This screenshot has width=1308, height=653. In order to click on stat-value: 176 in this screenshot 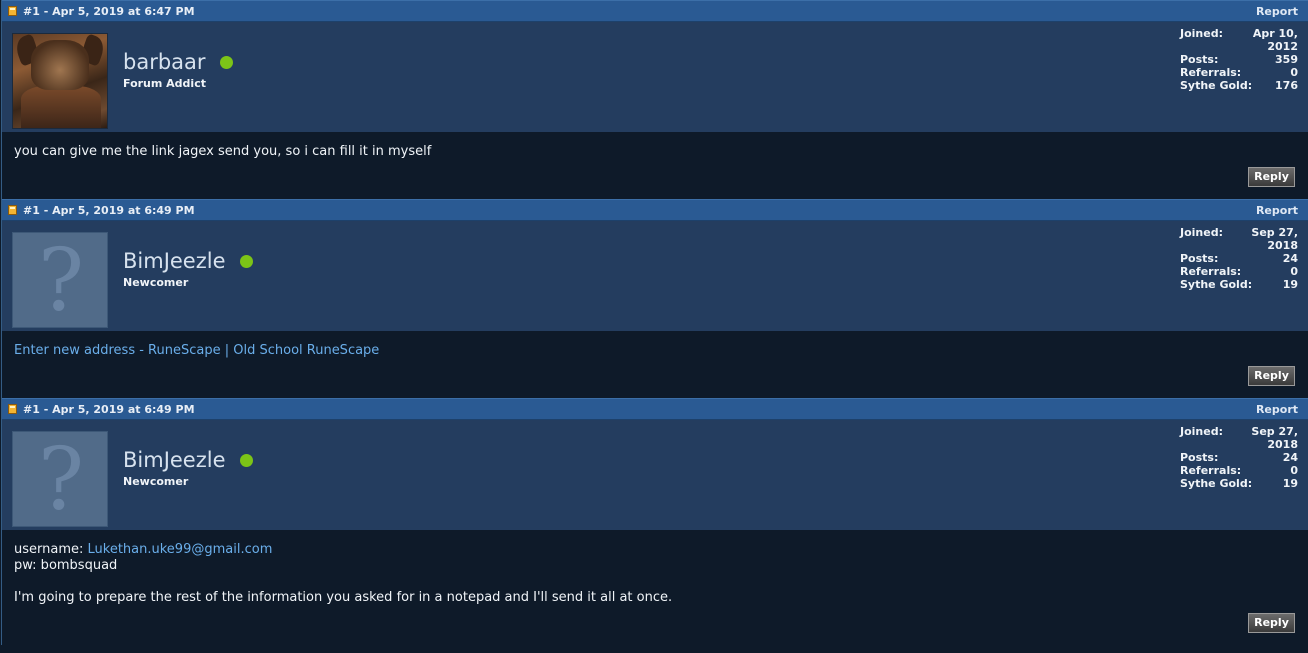, I will do `click(1286, 85)`.